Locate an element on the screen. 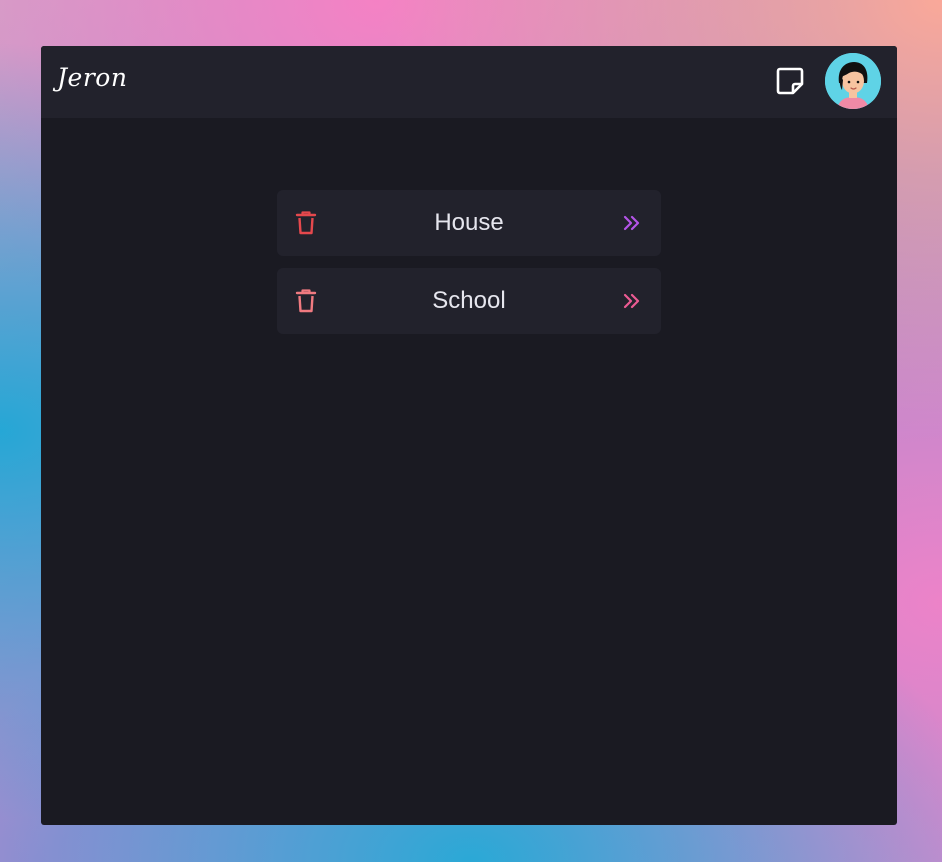  list-card-house: House is located at coordinates (469, 223).